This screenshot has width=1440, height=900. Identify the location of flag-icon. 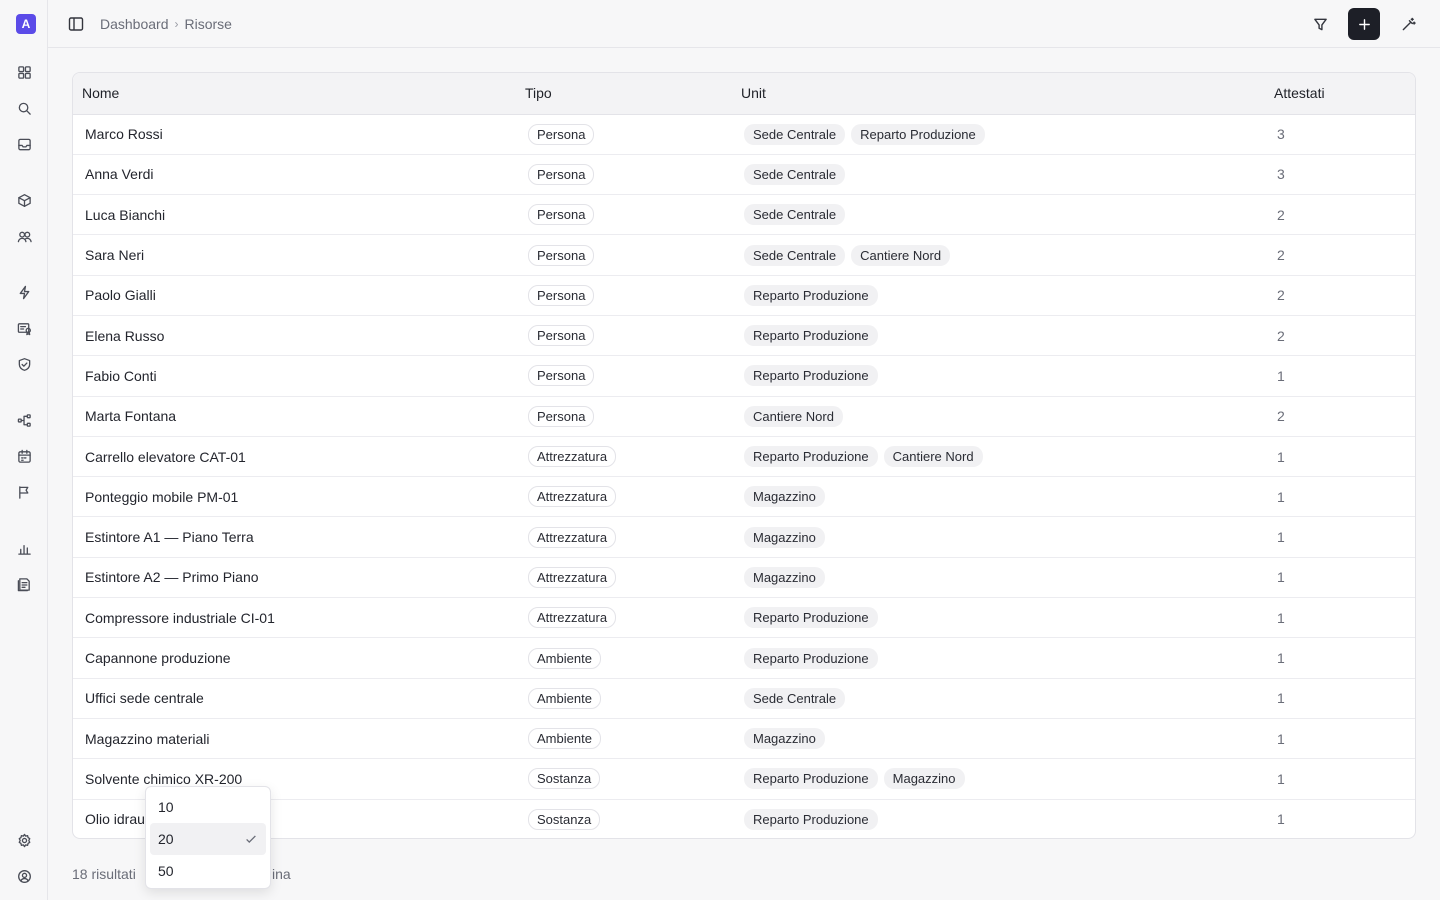
(24, 492).